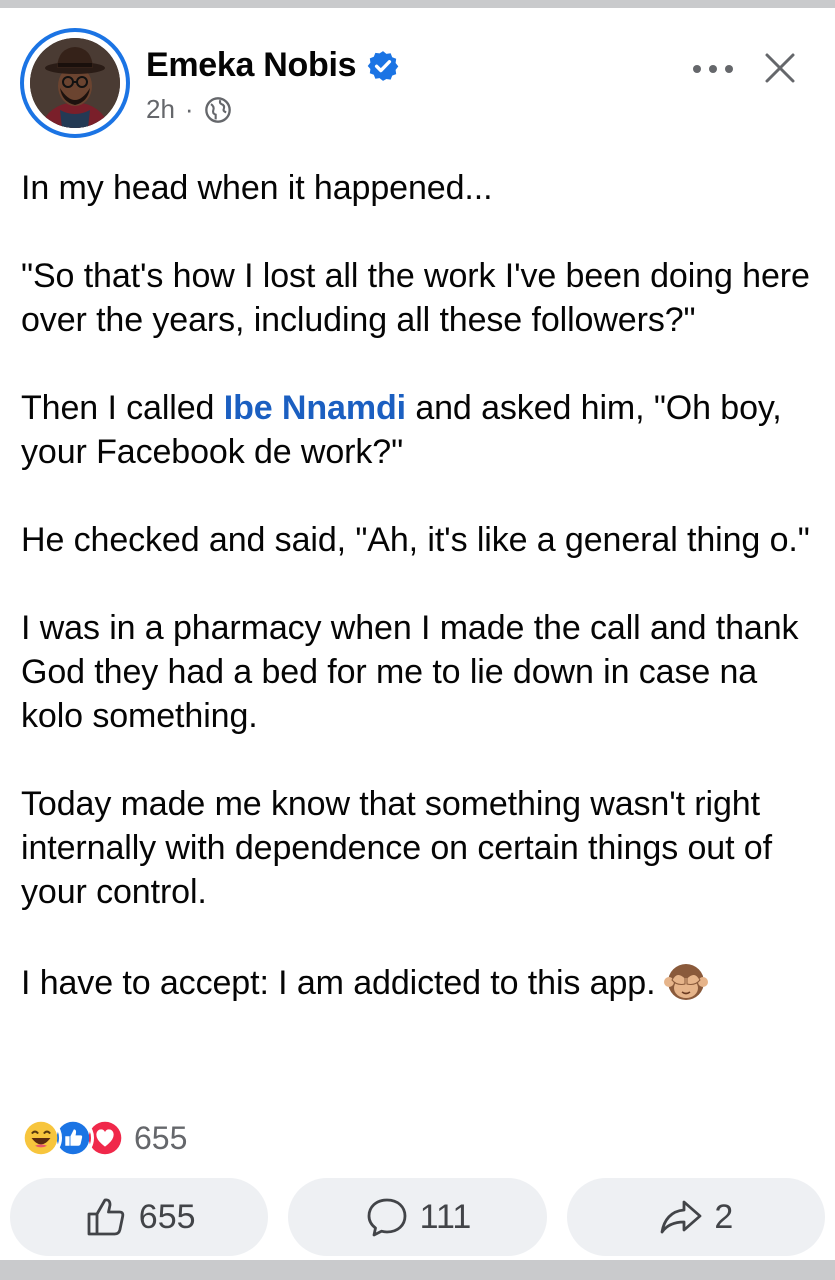 The image size is (835, 1280). What do you see at coordinates (780, 68) in the screenshot?
I see `close-icon` at bounding box center [780, 68].